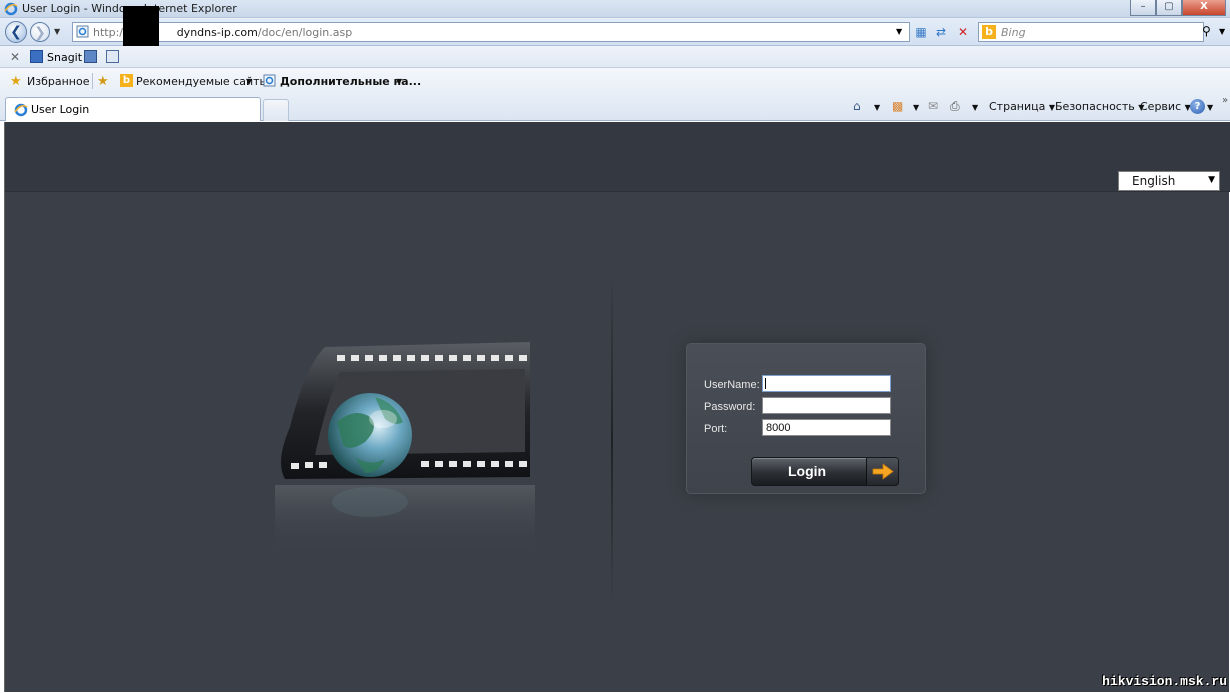  Describe the element at coordinates (399, 81) in the screenshot. I see `addons-dropdown-icon: ▼` at that location.